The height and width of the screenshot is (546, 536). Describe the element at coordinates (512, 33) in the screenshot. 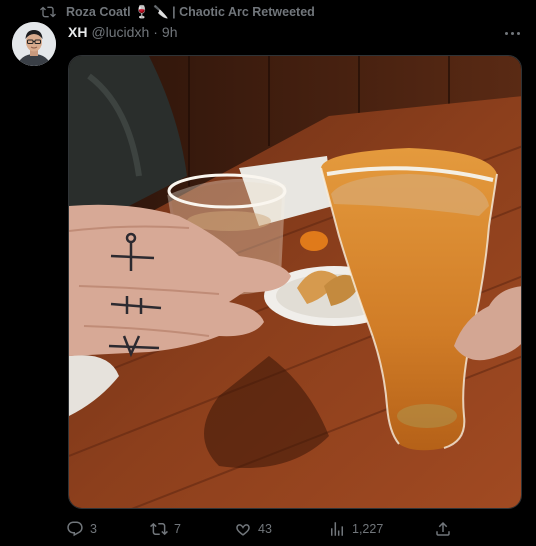

I see `more-icon` at that location.